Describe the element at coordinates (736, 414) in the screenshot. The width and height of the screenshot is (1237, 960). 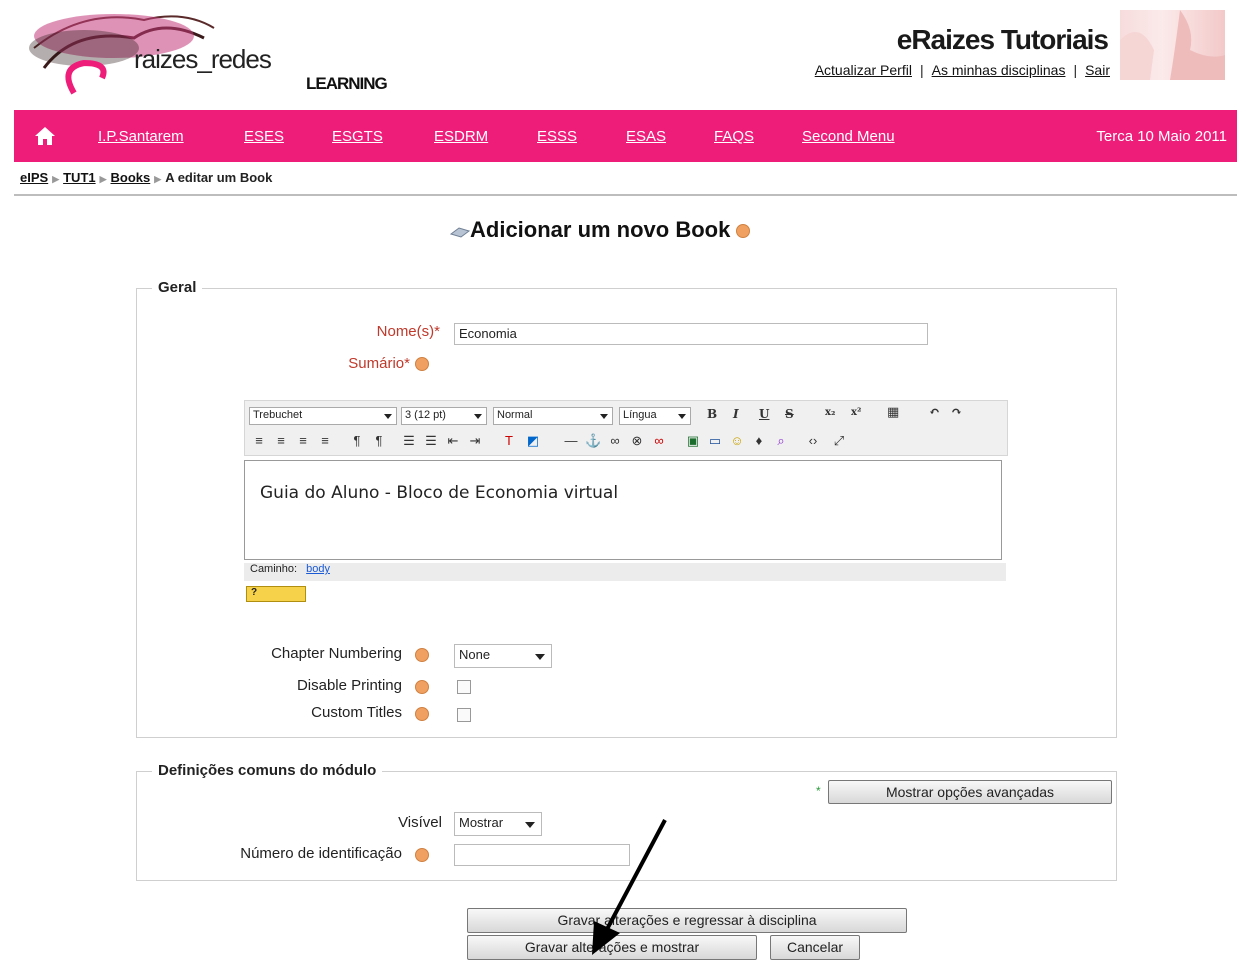
I see `italic-icon: I` at that location.